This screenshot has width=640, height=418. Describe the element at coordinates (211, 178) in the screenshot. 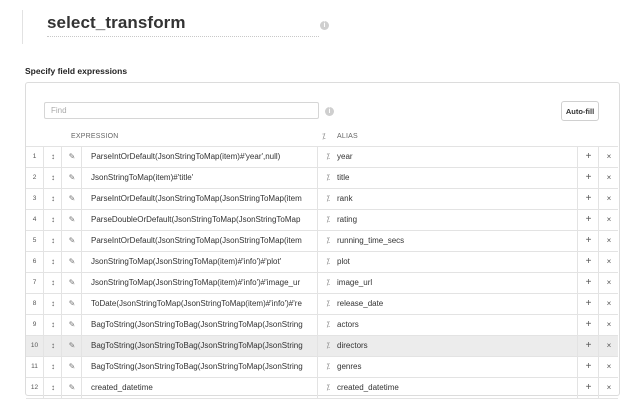

I see `expression-cell: JsonStringToMap(item)#'title'` at that location.